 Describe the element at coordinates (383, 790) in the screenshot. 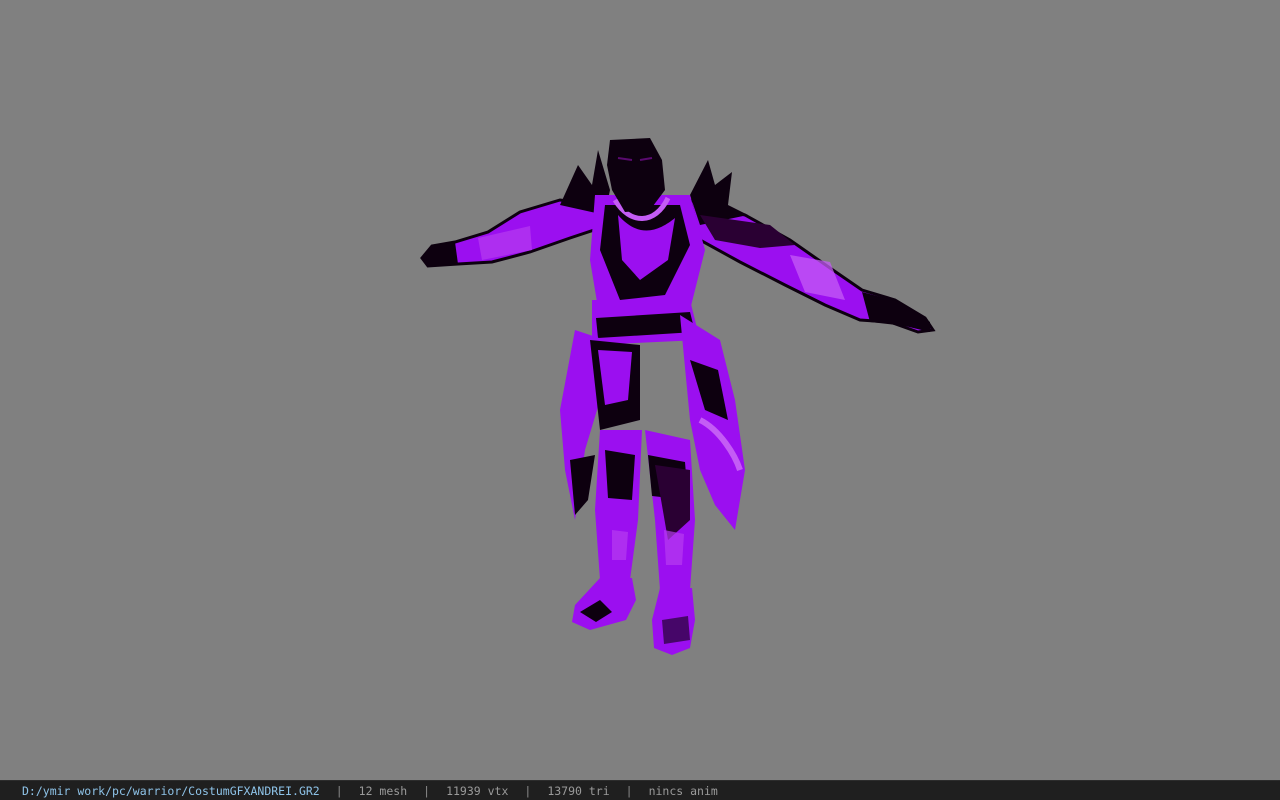

I see `mesh-count: 12 mesh` at that location.